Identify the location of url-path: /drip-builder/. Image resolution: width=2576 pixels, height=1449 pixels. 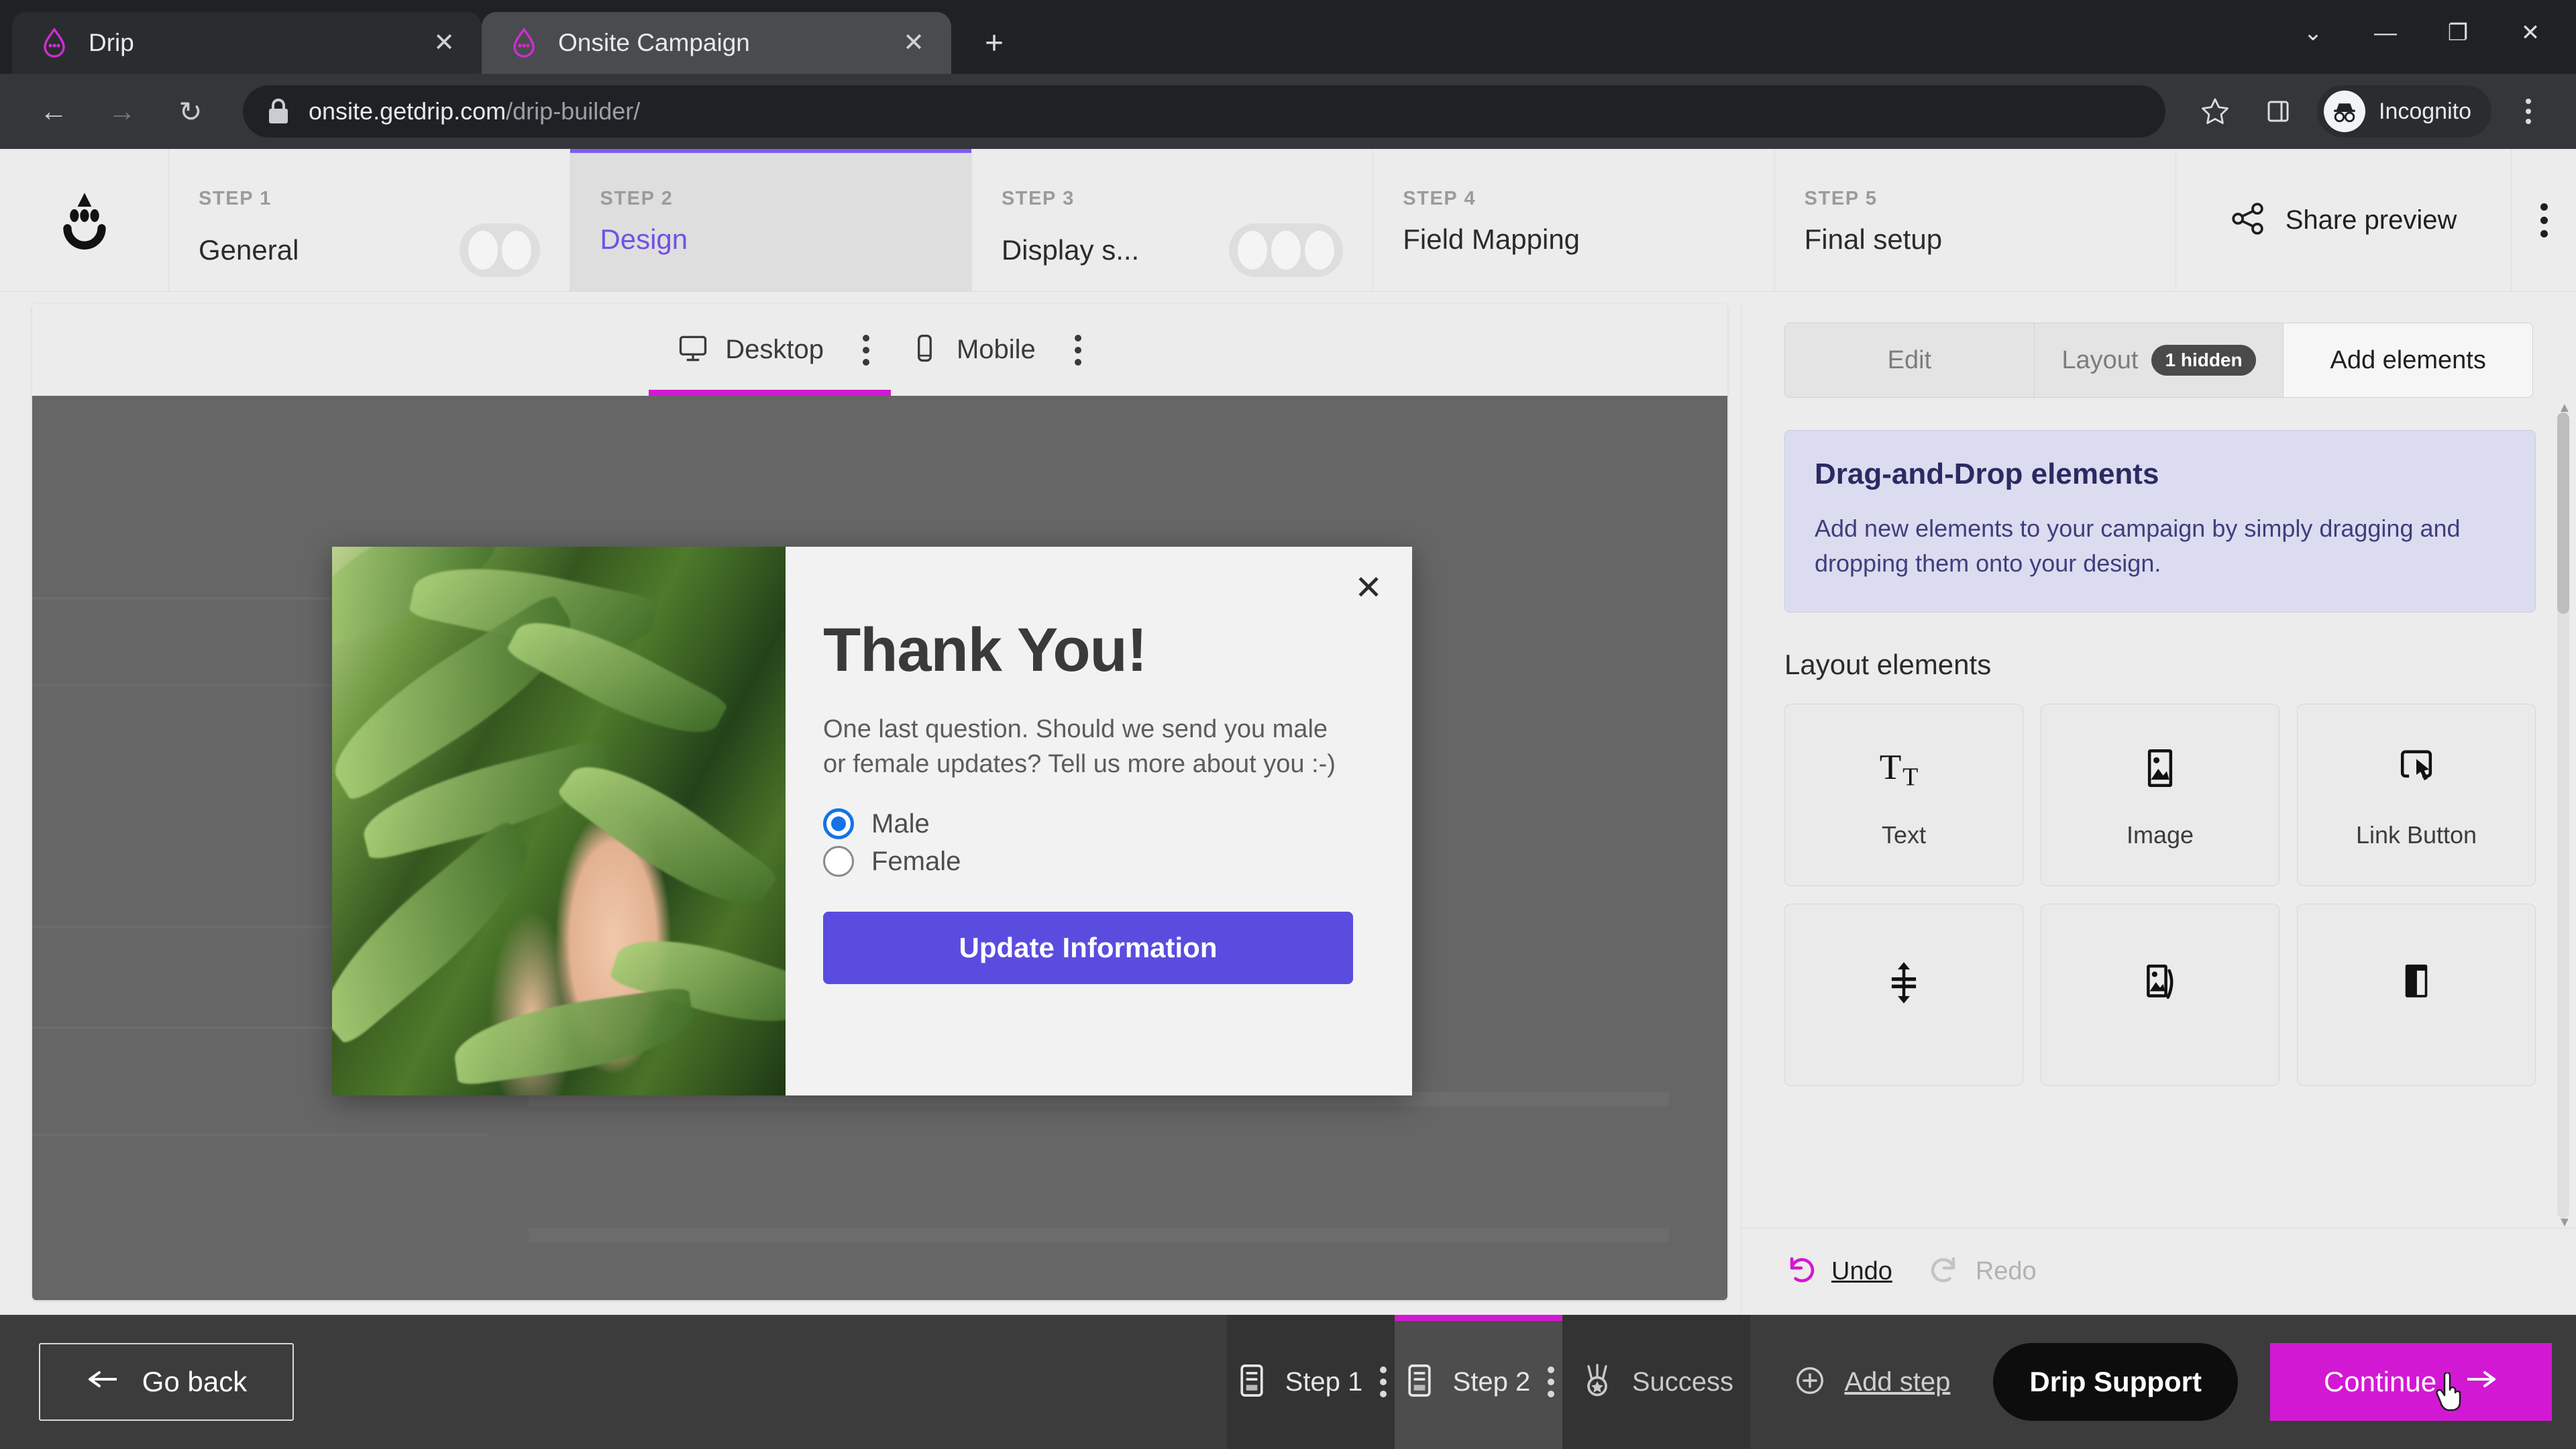
(573, 111).